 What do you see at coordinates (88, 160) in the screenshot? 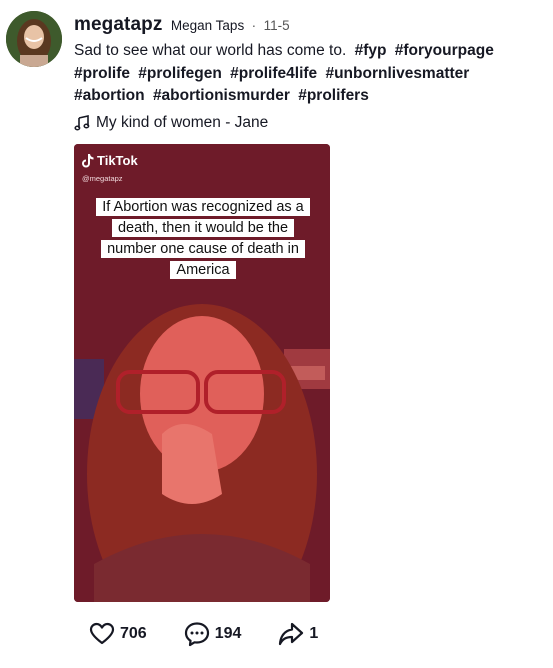
I see `tiktok-logo-icon` at bounding box center [88, 160].